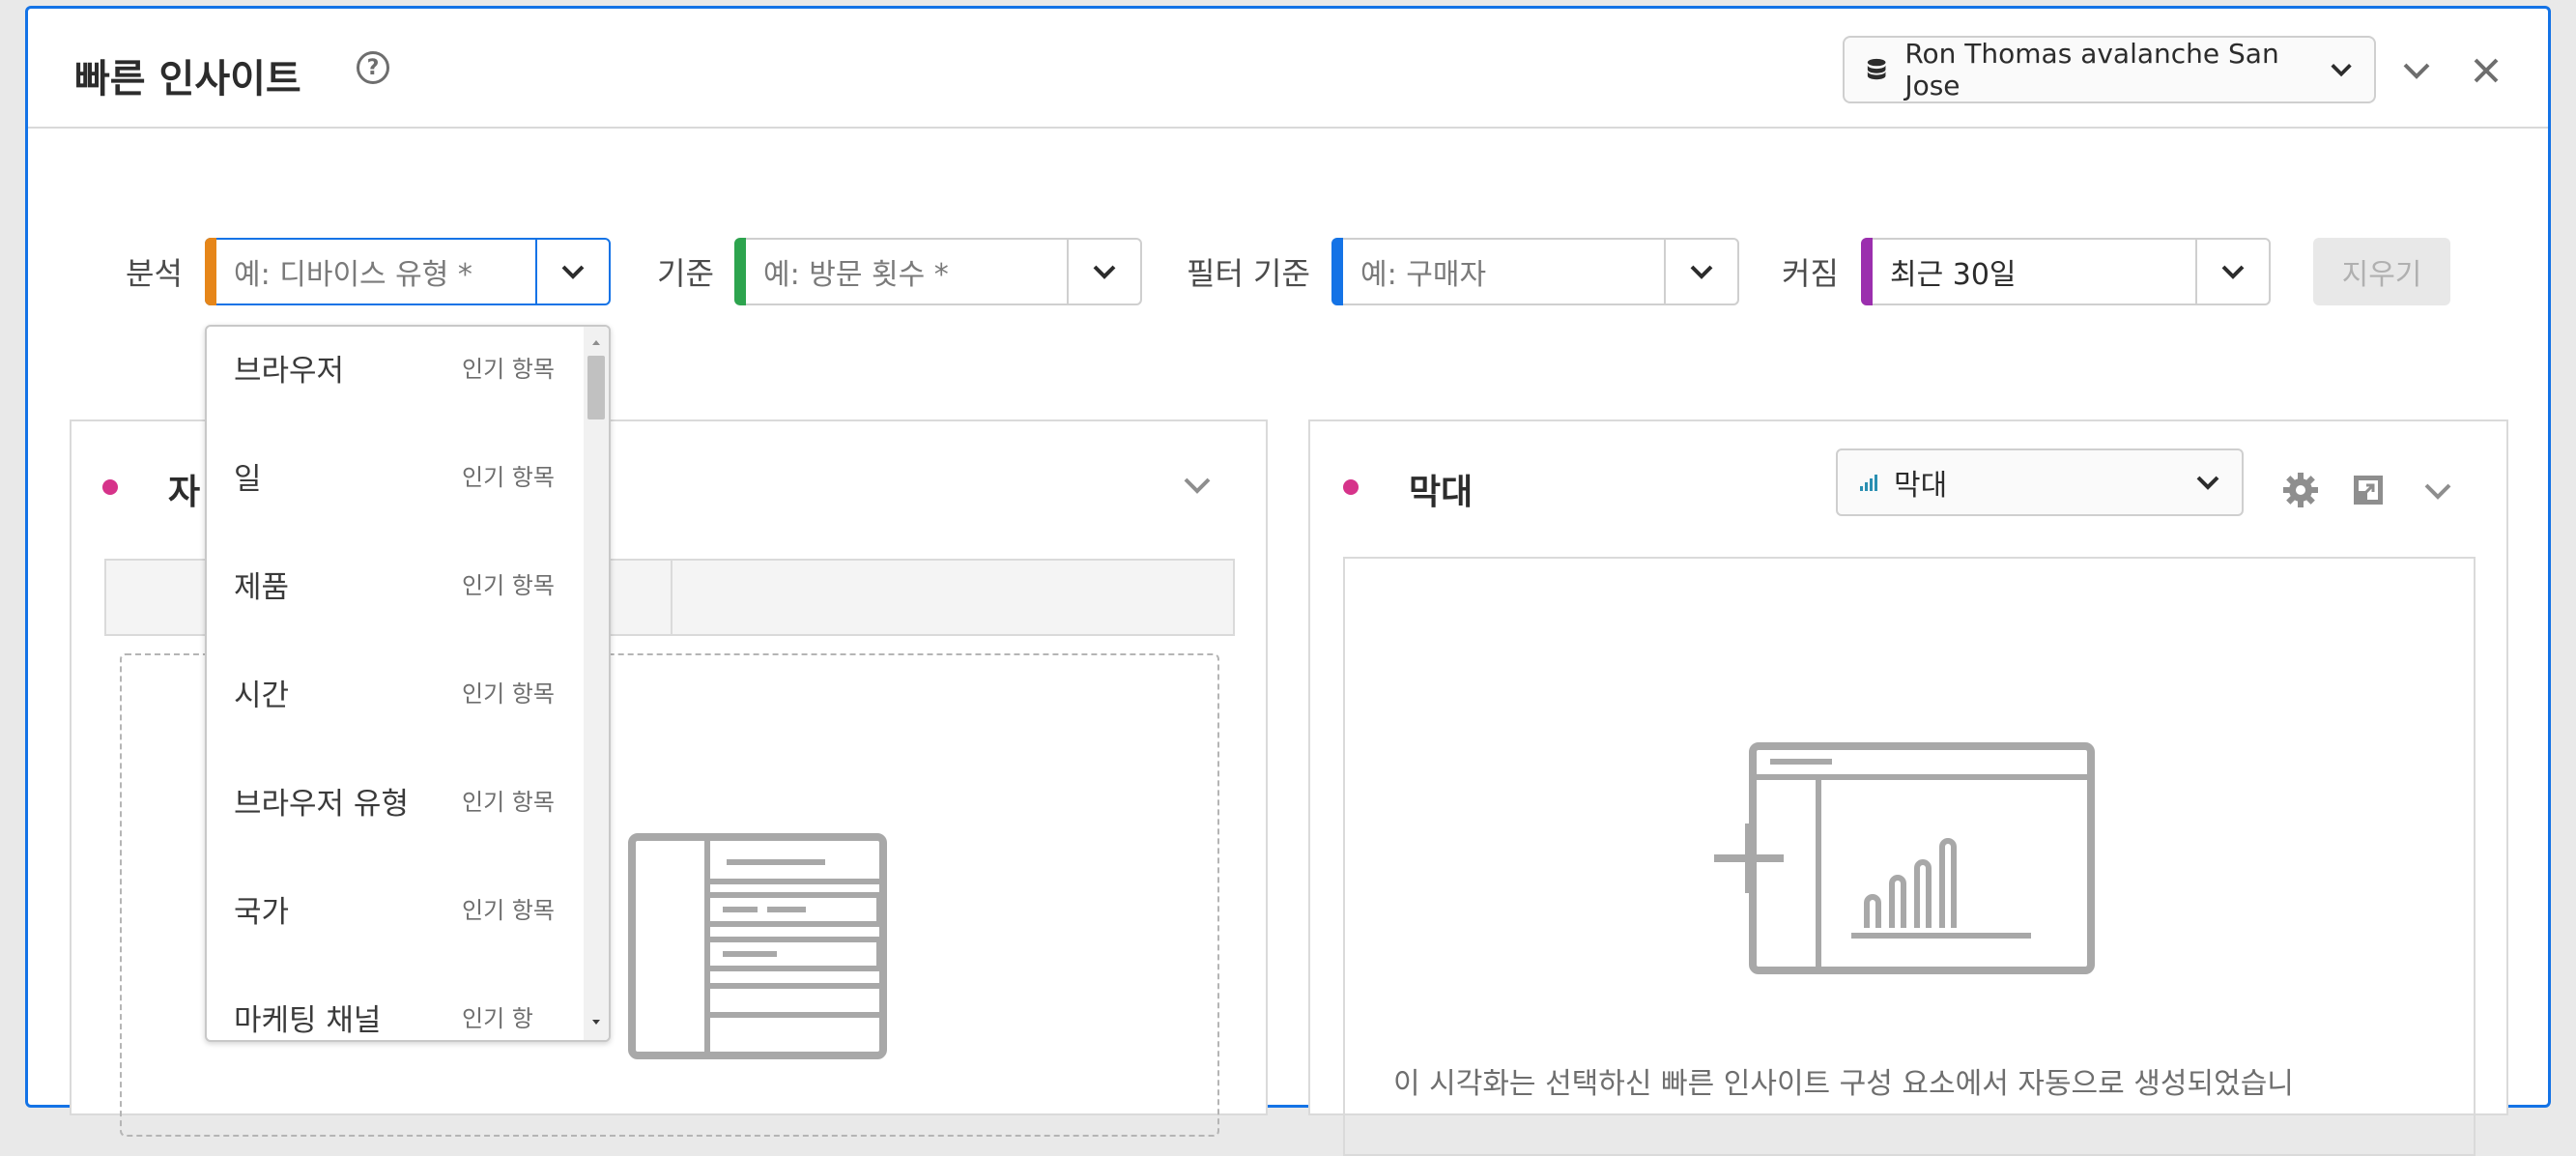 This screenshot has width=2576, height=1156. Describe the element at coordinates (154, 274) in the screenshot. I see `analyze-label: 분석` at that location.